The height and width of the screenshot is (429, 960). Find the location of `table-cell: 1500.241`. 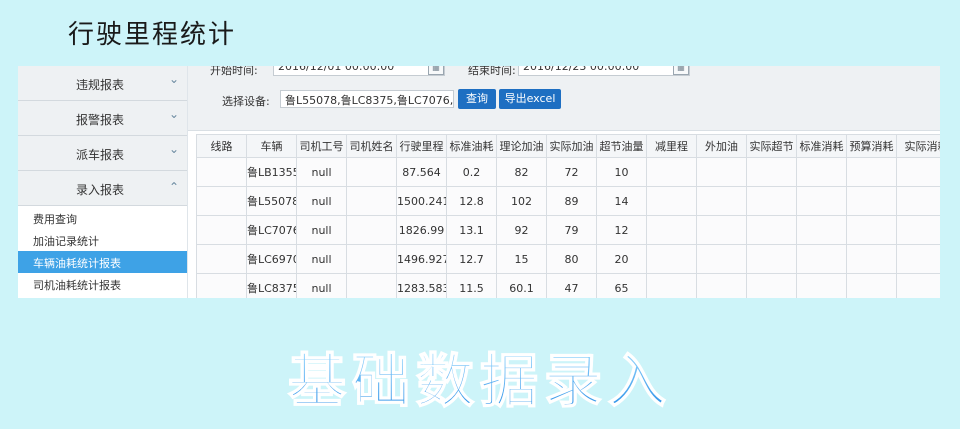

table-cell: 1500.241 is located at coordinates (421, 201).